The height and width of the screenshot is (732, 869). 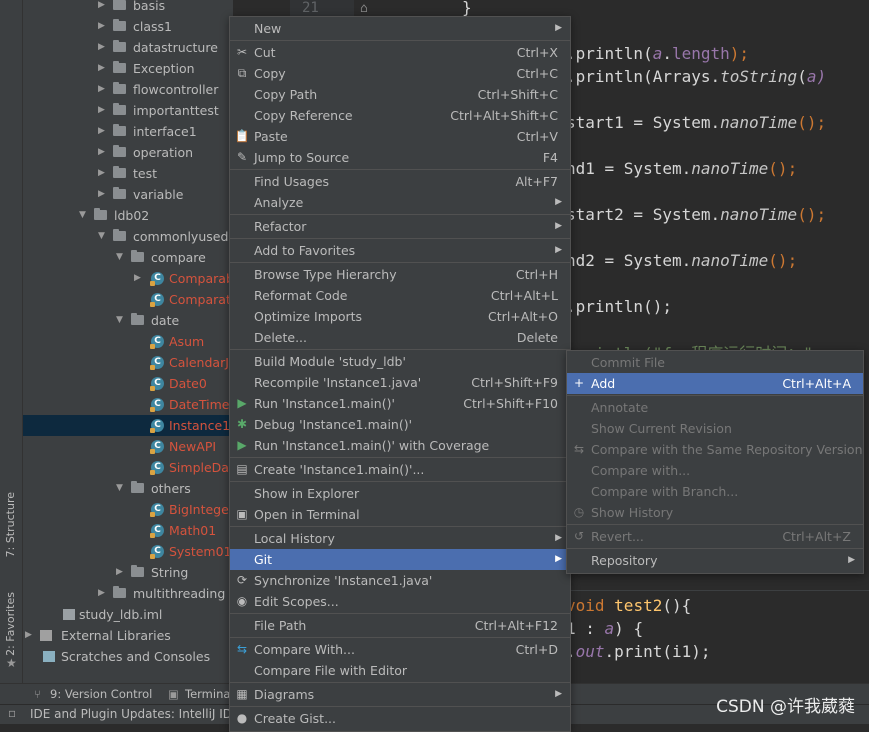 What do you see at coordinates (10, 624) in the screenshot?
I see `favorites-tab: 2: Favorites` at bounding box center [10, 624].